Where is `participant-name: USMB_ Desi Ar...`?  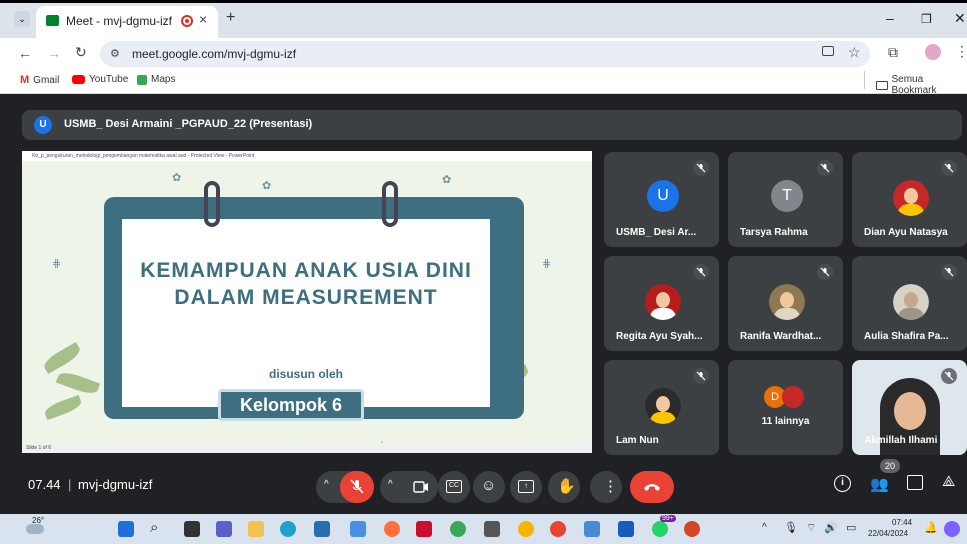 participant-name: USMB_ Desi Ar... is located at coordinates (656, 232).